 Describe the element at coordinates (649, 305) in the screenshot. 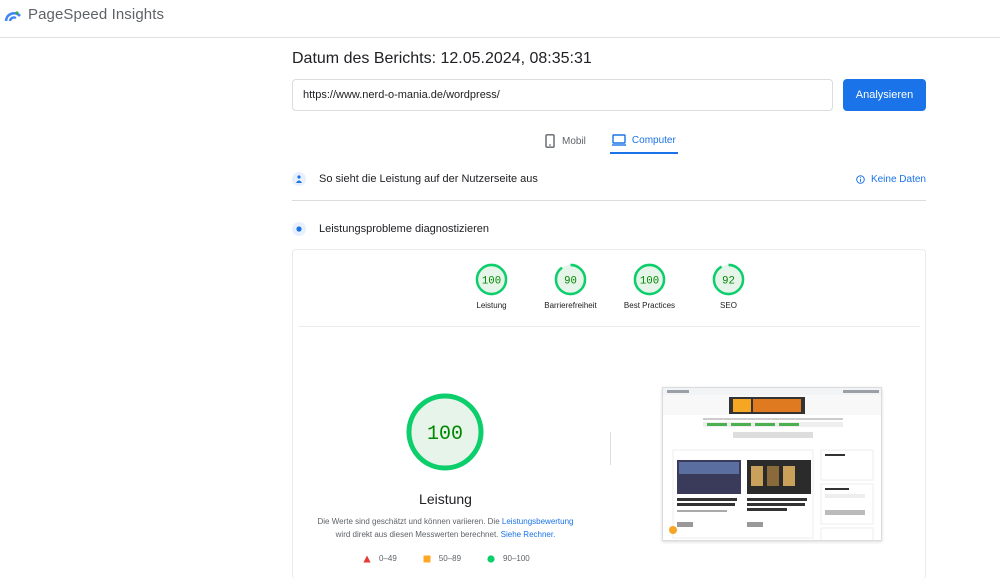

I see `gauge-best-practices-label: Best Practices` at that location.